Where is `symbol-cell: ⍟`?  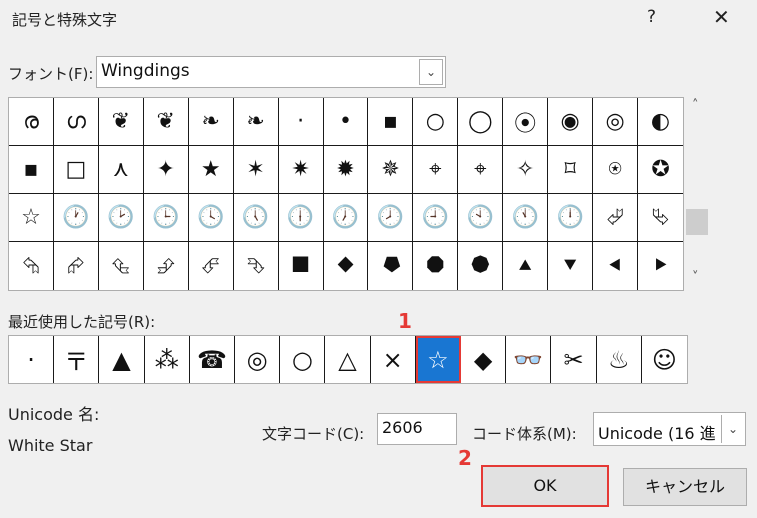 symbol-cell: ⍟ is located at coordinates (616, 170).